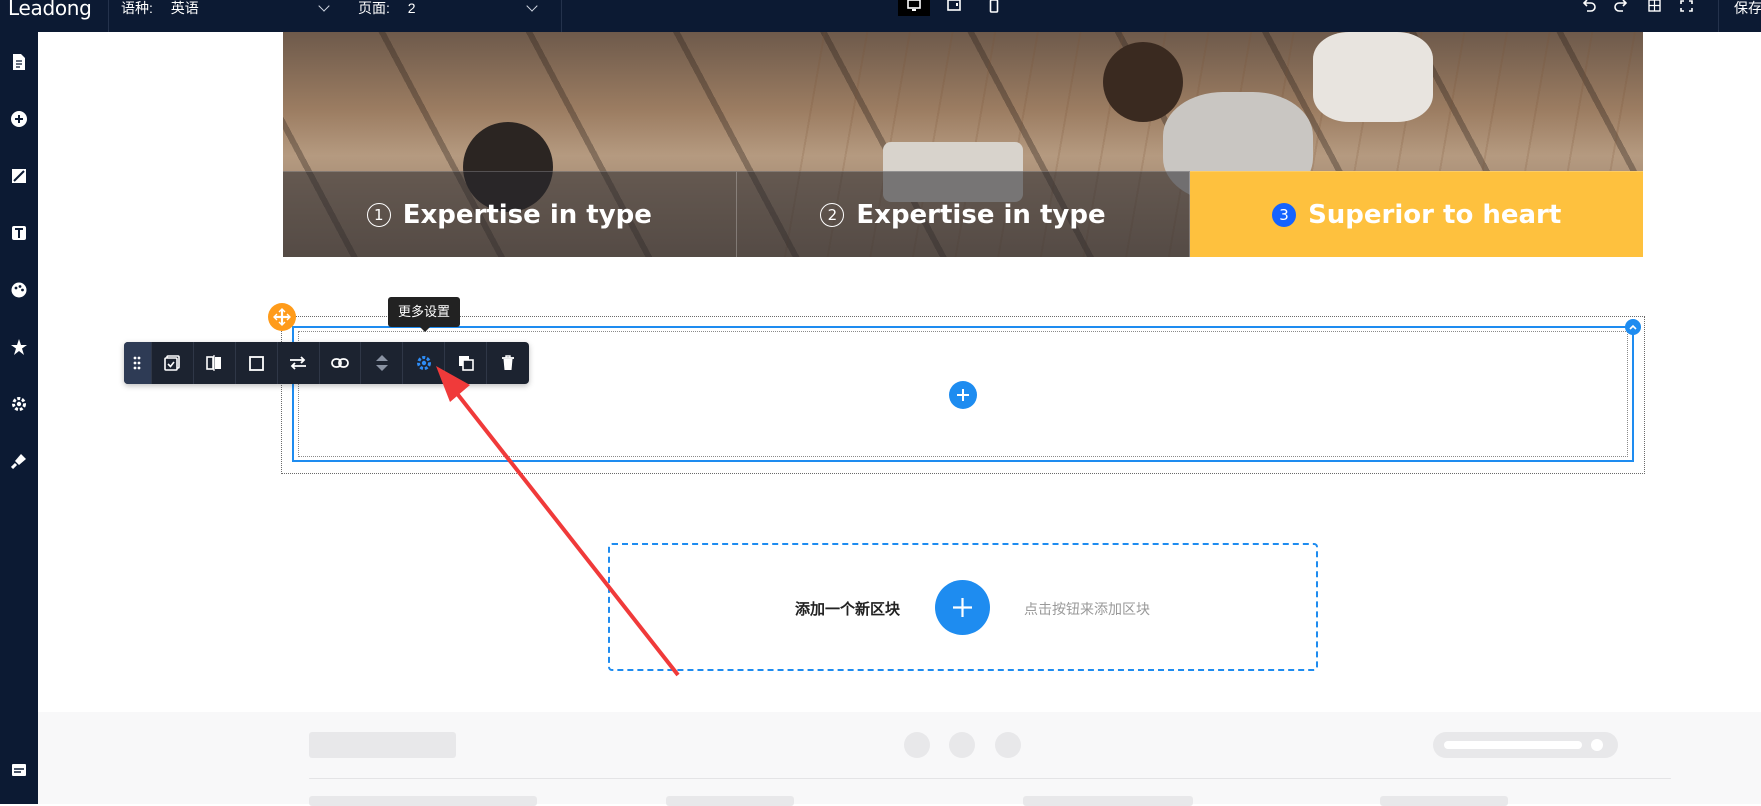 The image size is (1761, 806). I want to click on tab-expertise-1: 1 Expertise in type, so click(510, 214).